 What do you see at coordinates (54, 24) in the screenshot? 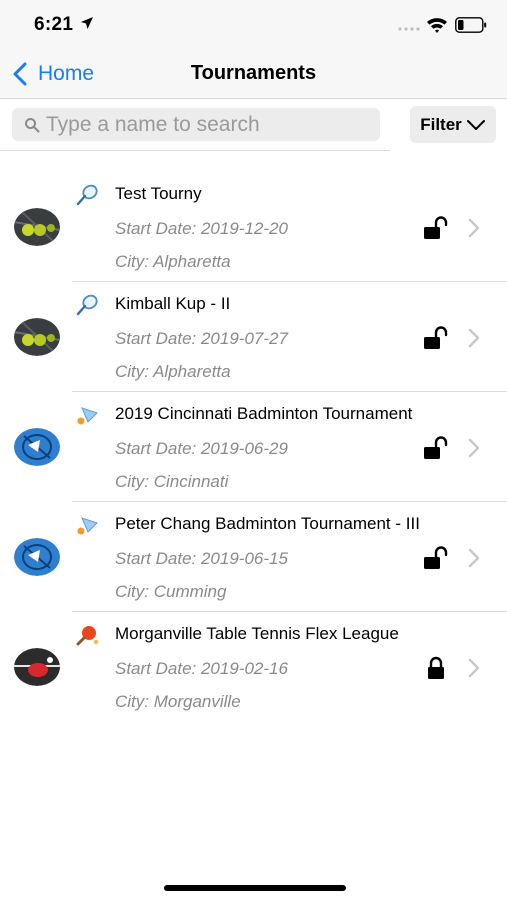
I see `status-time: 6:21` at bounding box center [54, 24].